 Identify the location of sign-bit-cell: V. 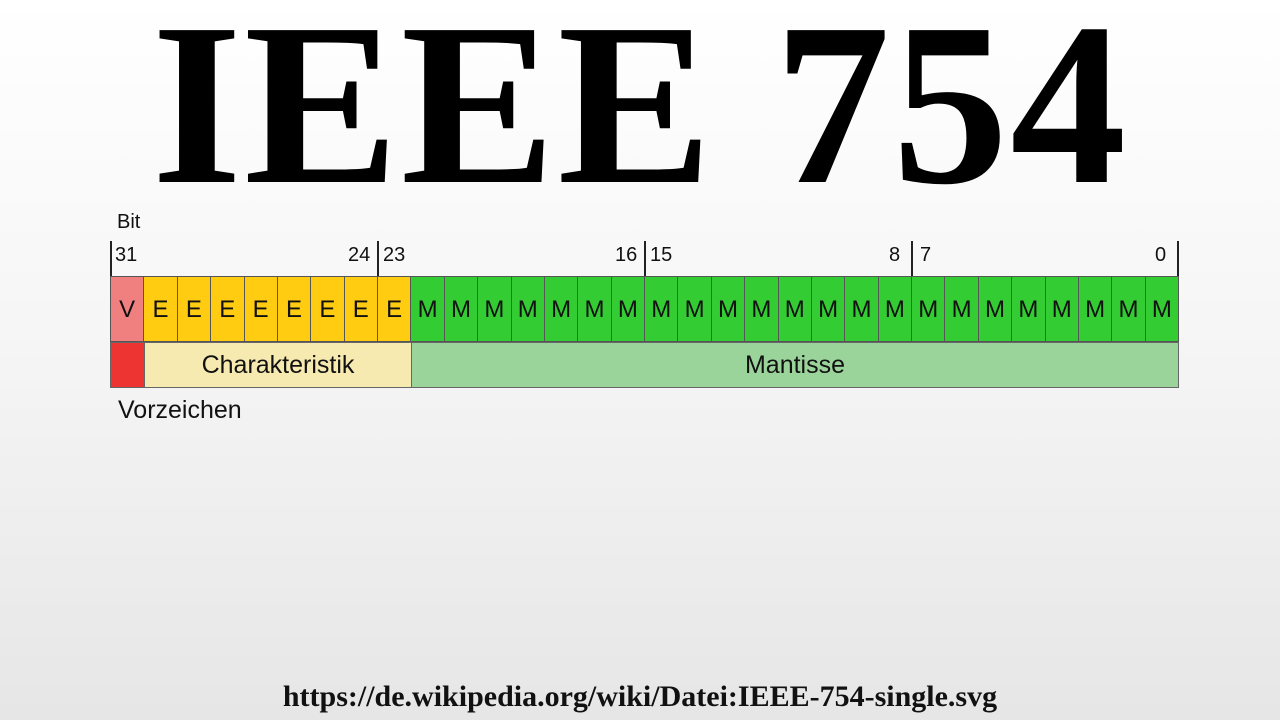
(127, 309).